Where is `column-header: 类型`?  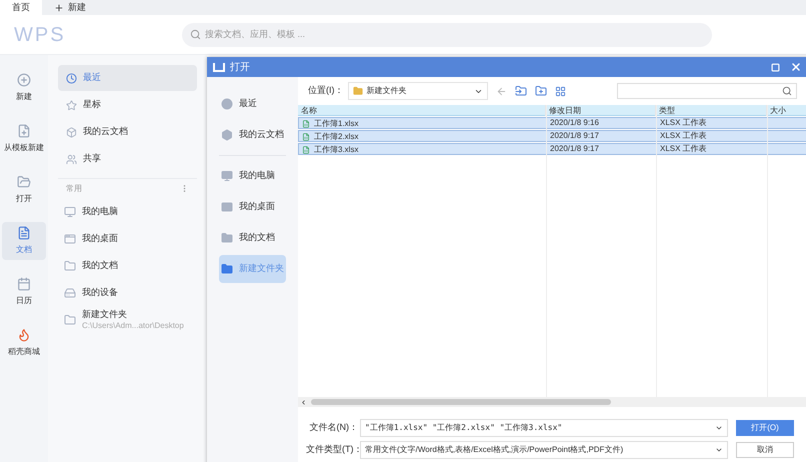
column-header: 类型 is located at coordinates (711, 110).